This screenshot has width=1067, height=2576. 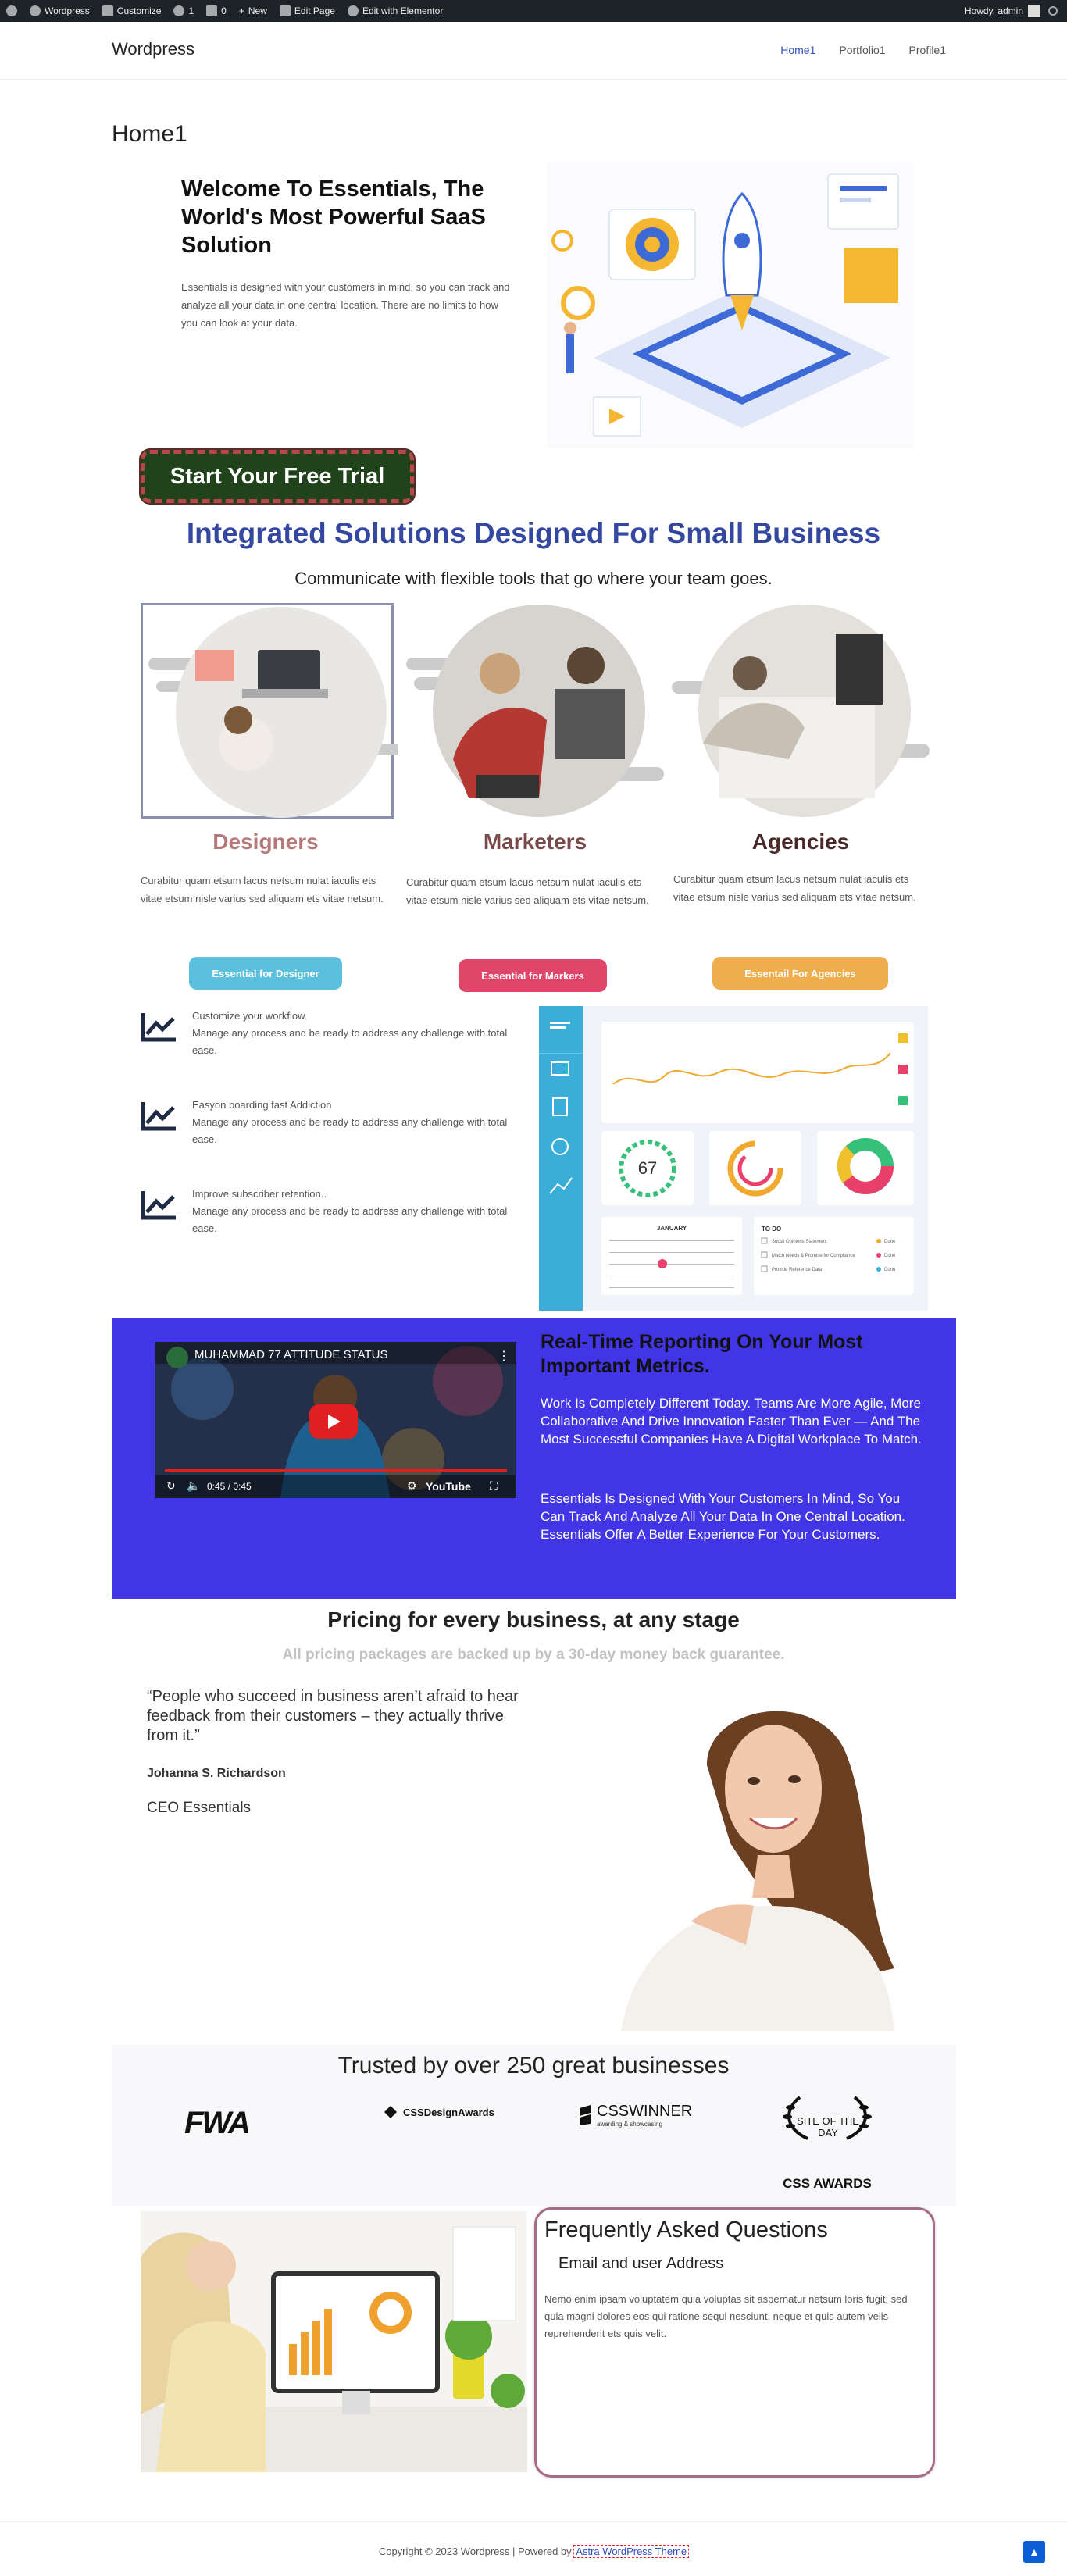 I want to click on essential-for-markers-button: Essential for Markers, so click(x=533, y=975).